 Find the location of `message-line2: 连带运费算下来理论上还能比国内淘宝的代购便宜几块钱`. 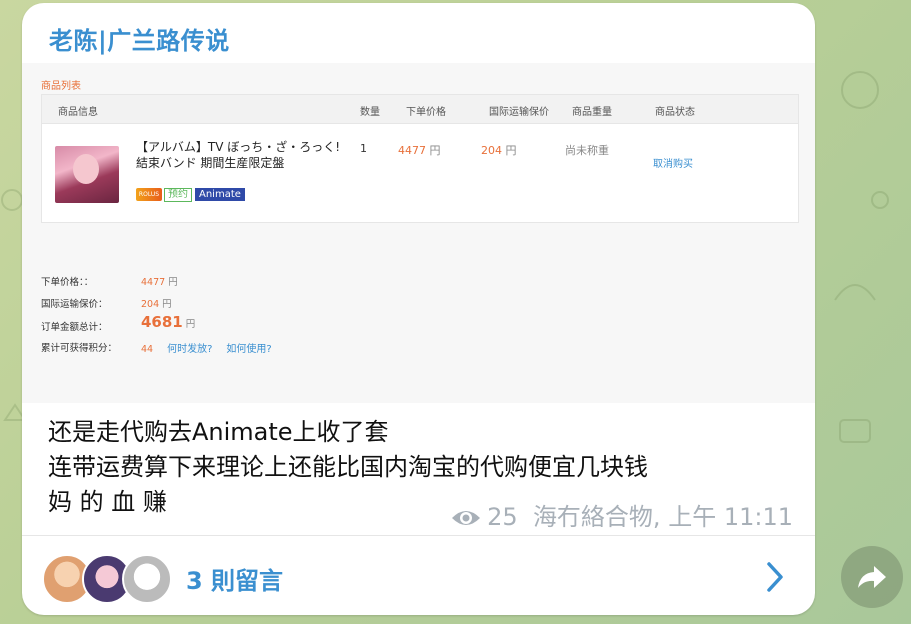

message-line2: 连带运费算下来理论上还能比国内淘宝的代购便宜几块钱 is located at coordinates (348, 467).